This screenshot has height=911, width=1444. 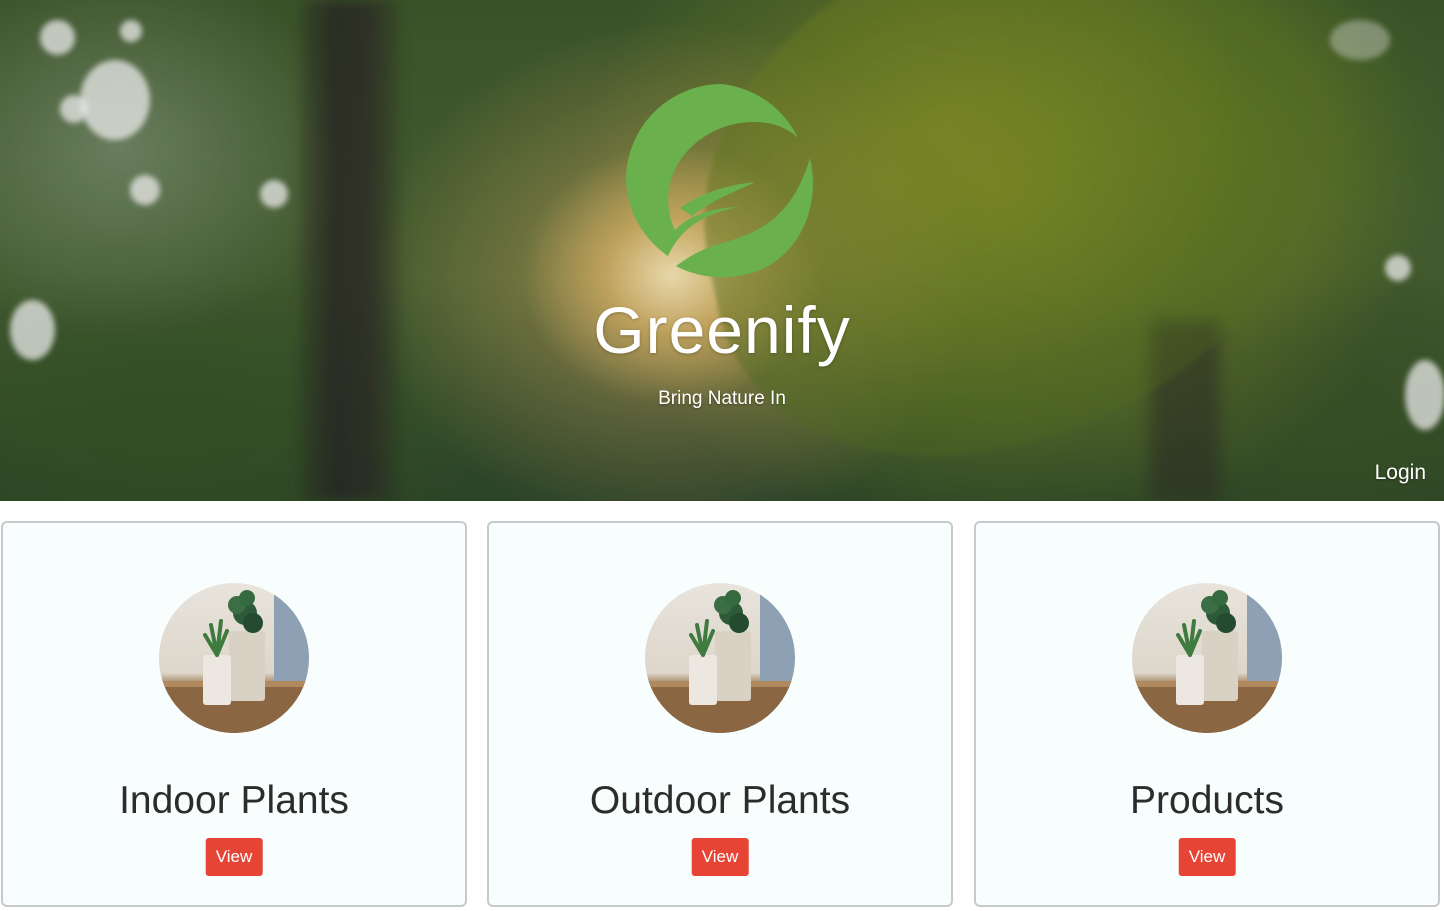 What do you see at coordinates (1400, 473) in the screenshot?
I see `login-link: Login` at bounding box center [1400, 473].